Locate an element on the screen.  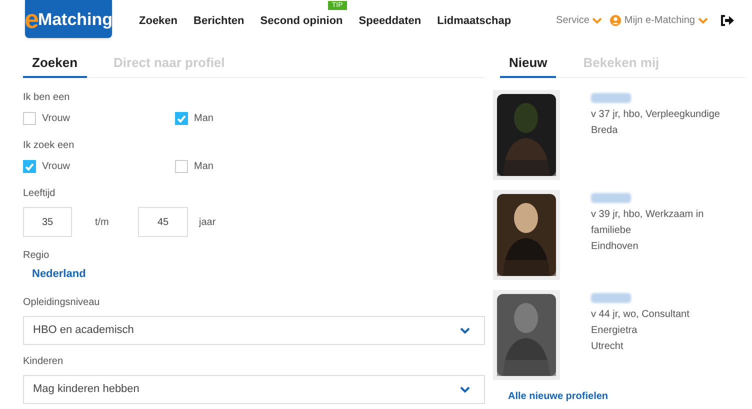
unit-label: jaar is located at coordinates (207, 223).